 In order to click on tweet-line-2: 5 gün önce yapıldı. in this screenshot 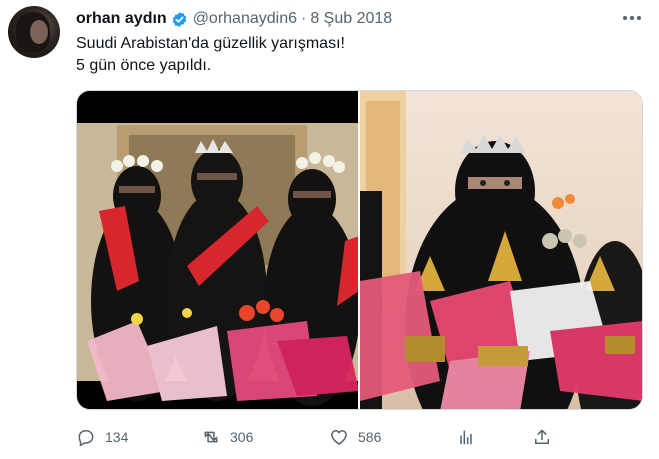, I will do `click(144, 65)`.